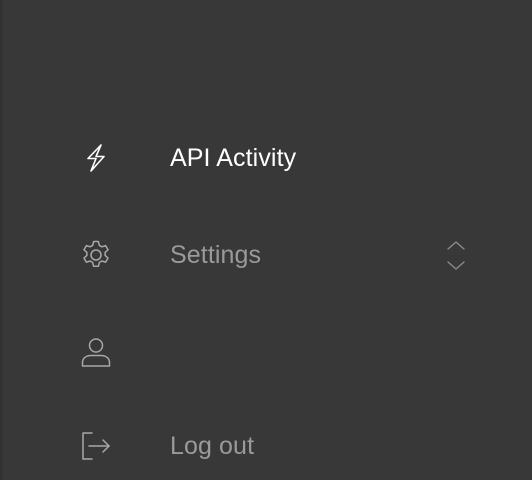 The height and width of the screenshot is (480, 532). What do you see at coordinates (96, 352) in the screenshot?
I see `user-icon` at bounding box center [96, 352].